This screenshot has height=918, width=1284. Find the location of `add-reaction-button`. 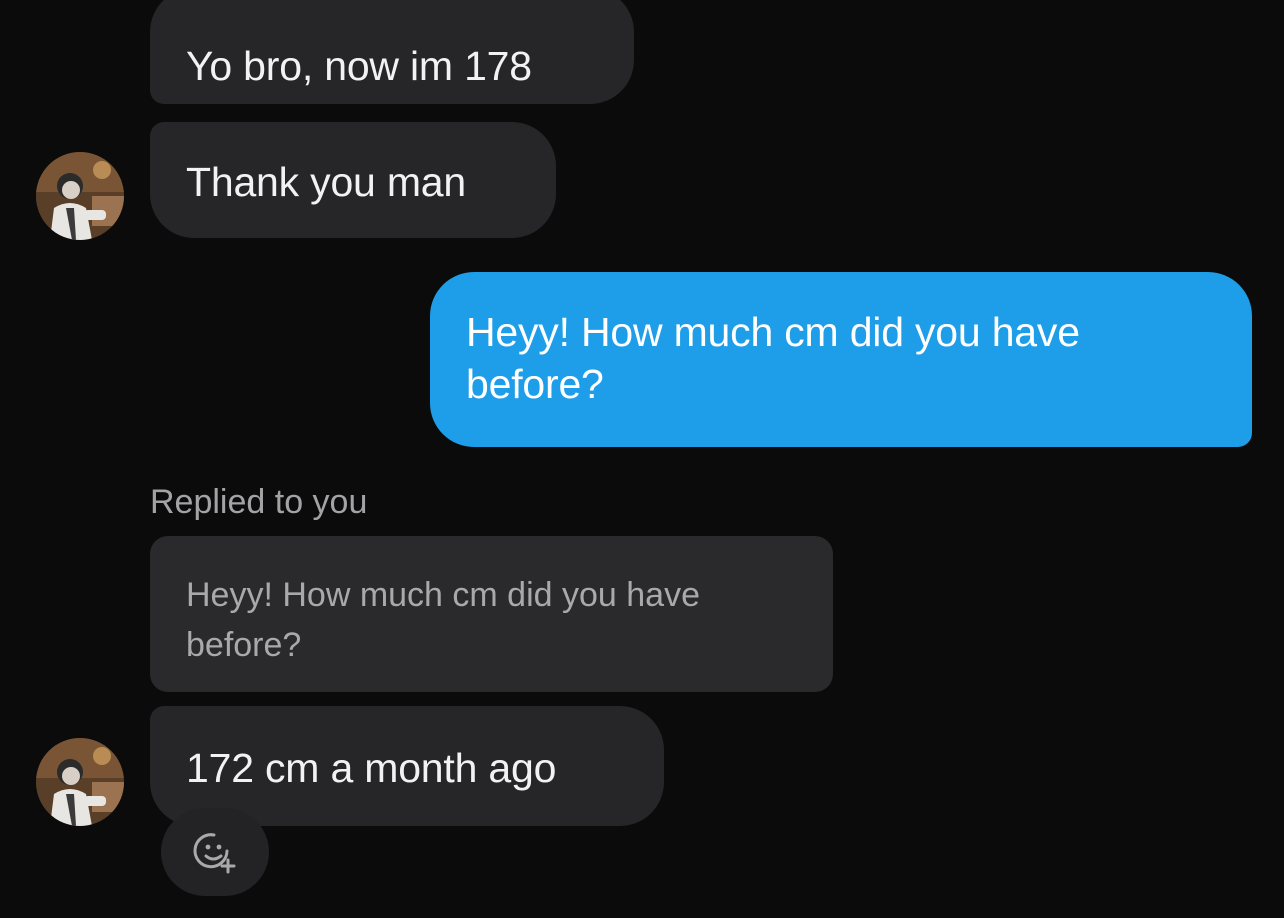

add-reaction-button is located at coordinates (215, 852).